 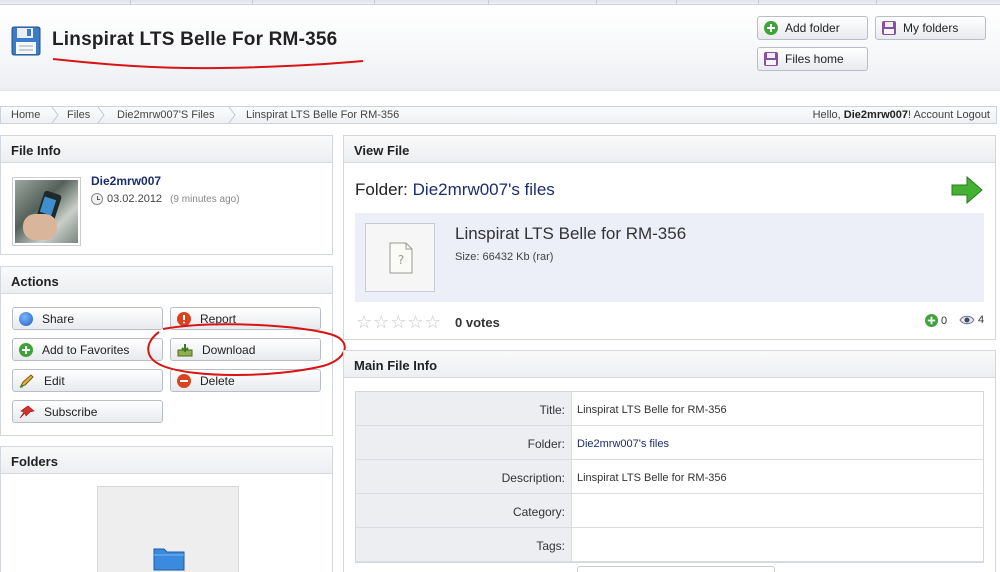 What do you see at coordinates (165, 199) in the screenshot?
I see `upload-date: 03.02.2012 (9 minutes ago)` at bounding box center [165, 199].